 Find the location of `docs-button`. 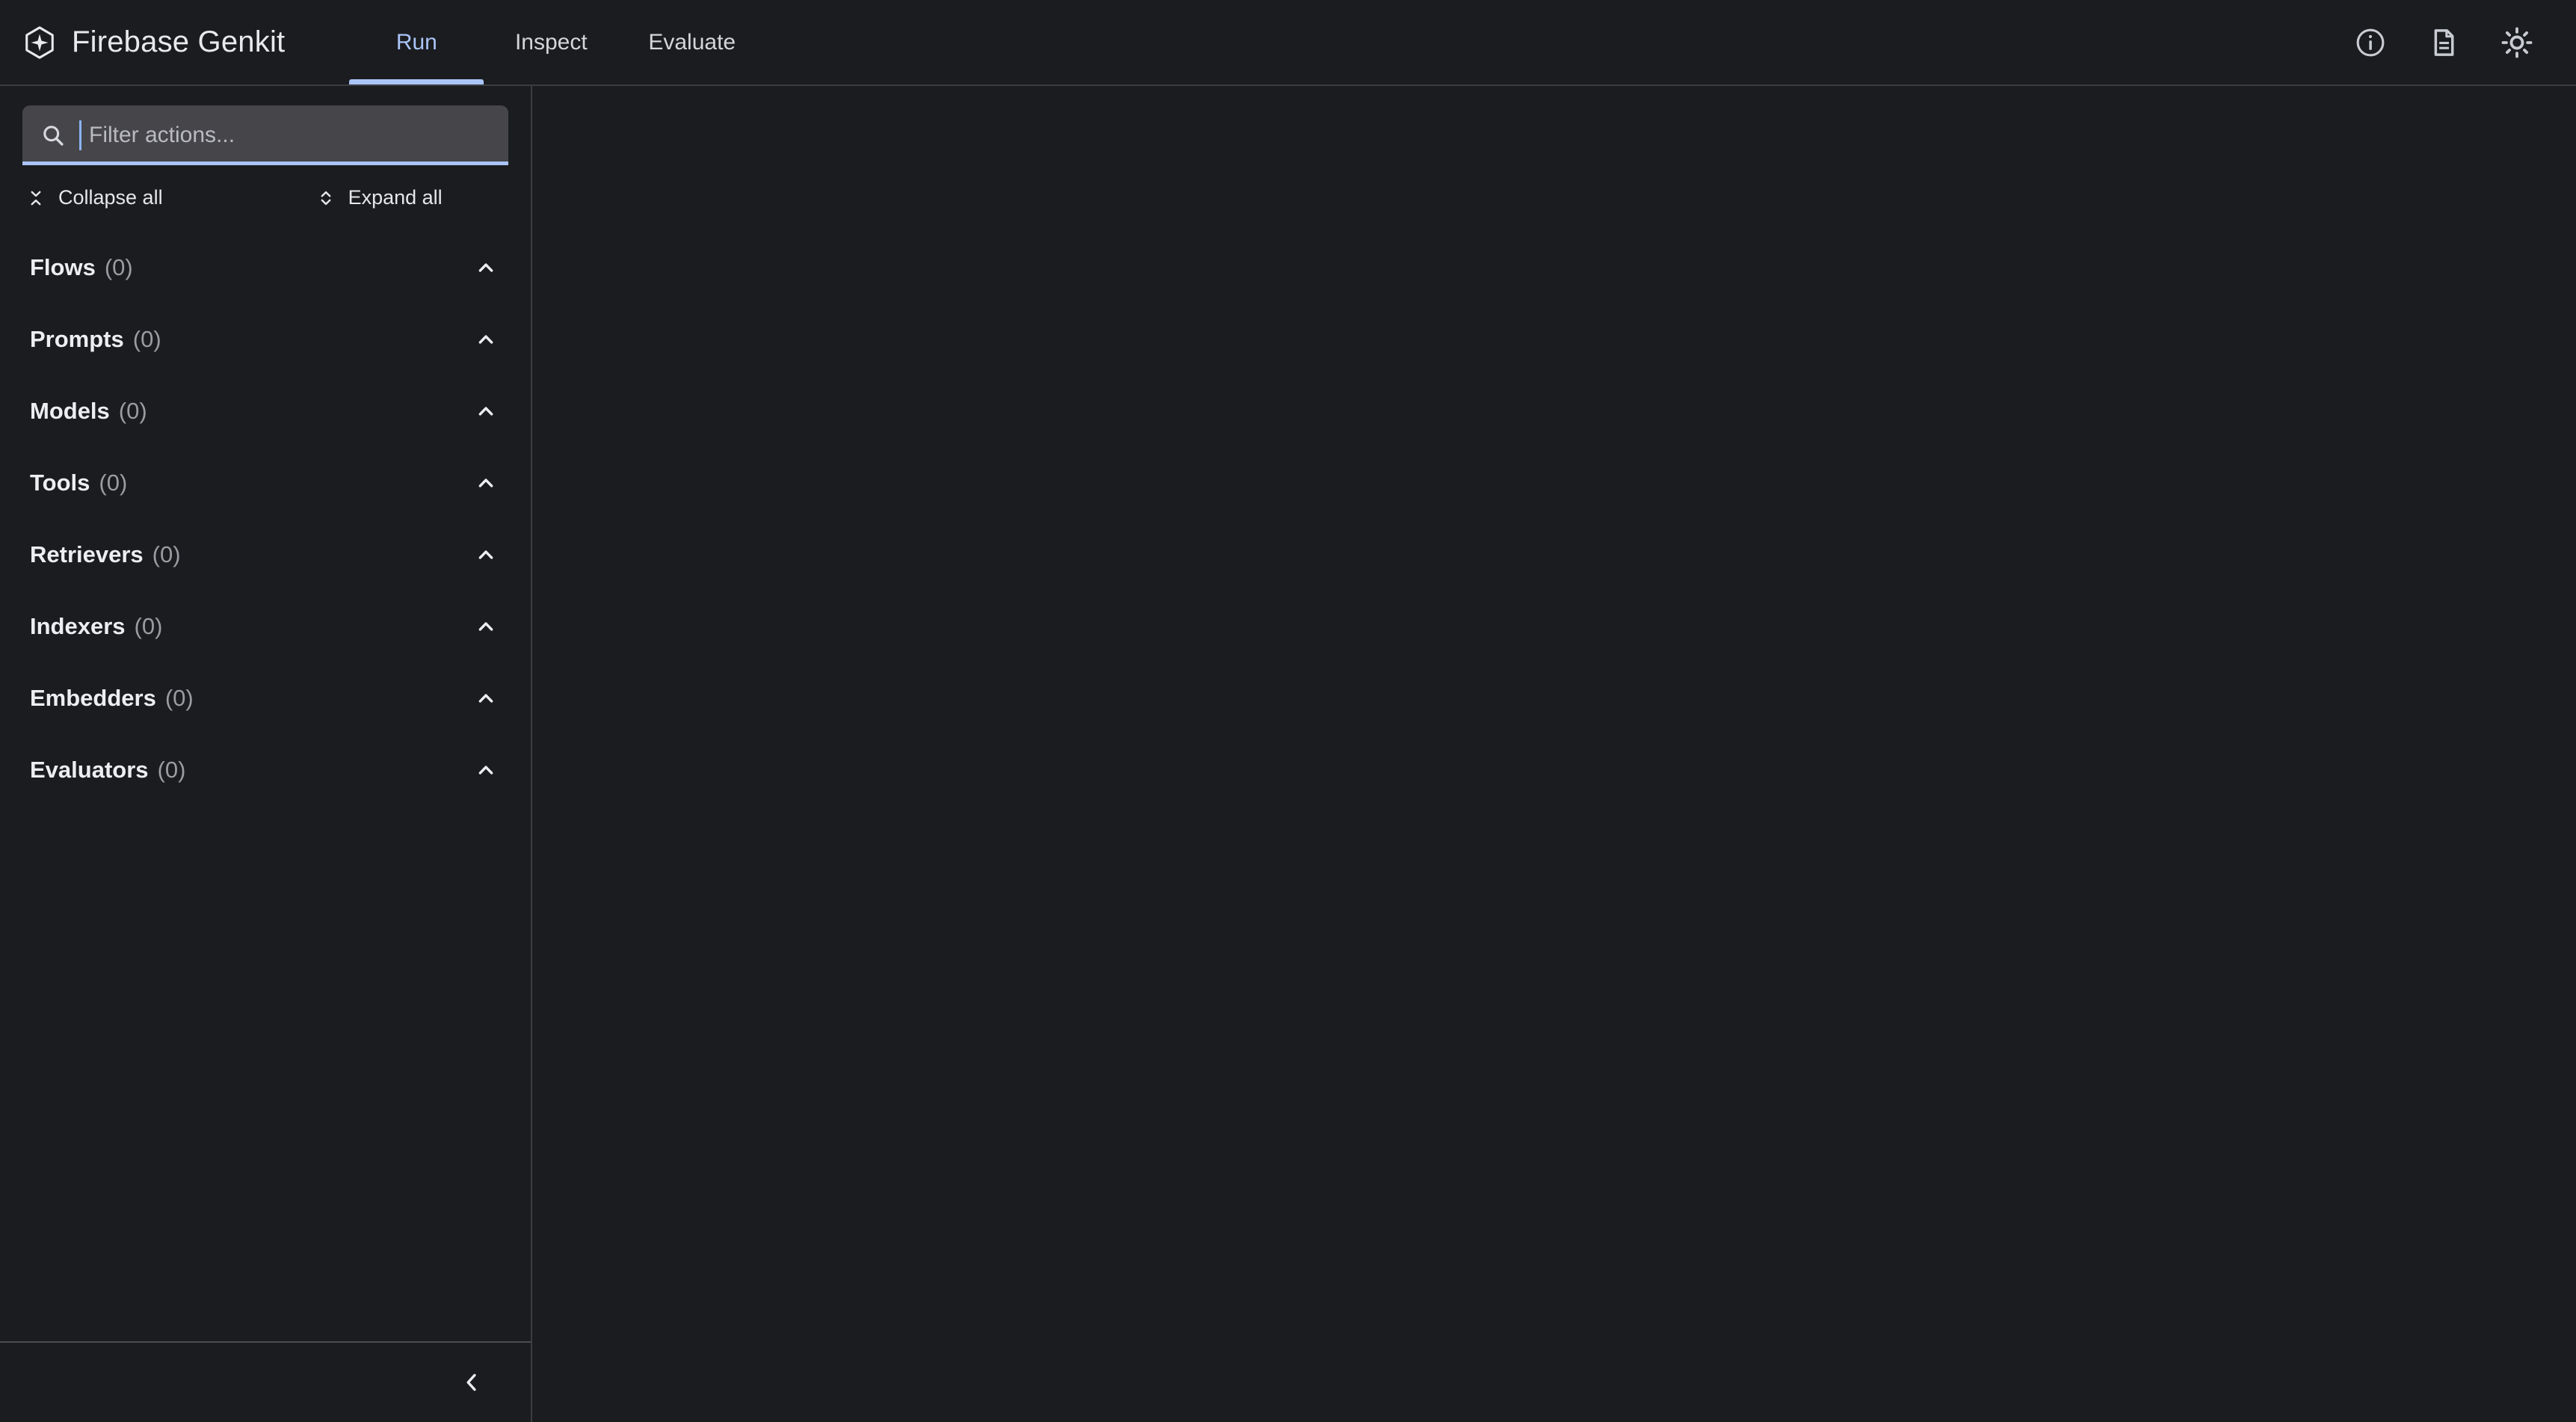

docs-button is located at coordinates (2443, 42).